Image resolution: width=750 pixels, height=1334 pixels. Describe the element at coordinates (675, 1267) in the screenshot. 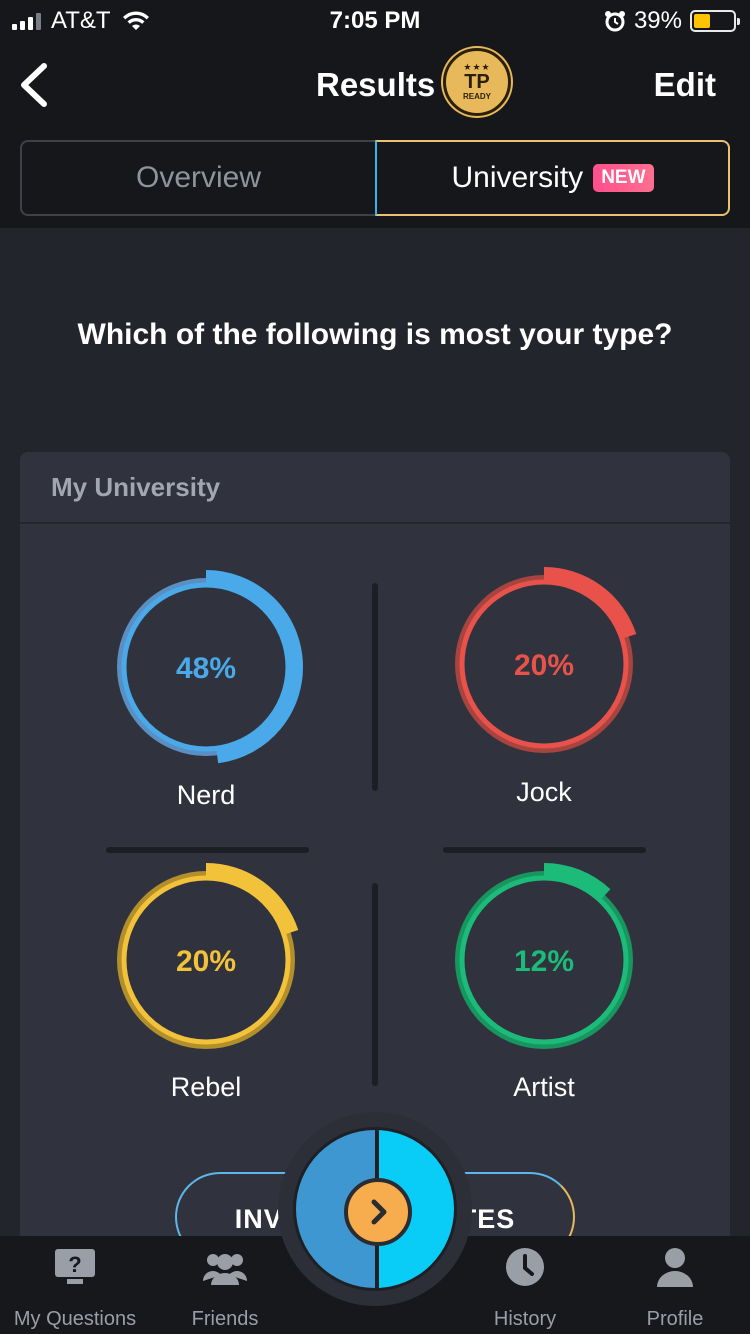

I see `profile-icon` at that location.